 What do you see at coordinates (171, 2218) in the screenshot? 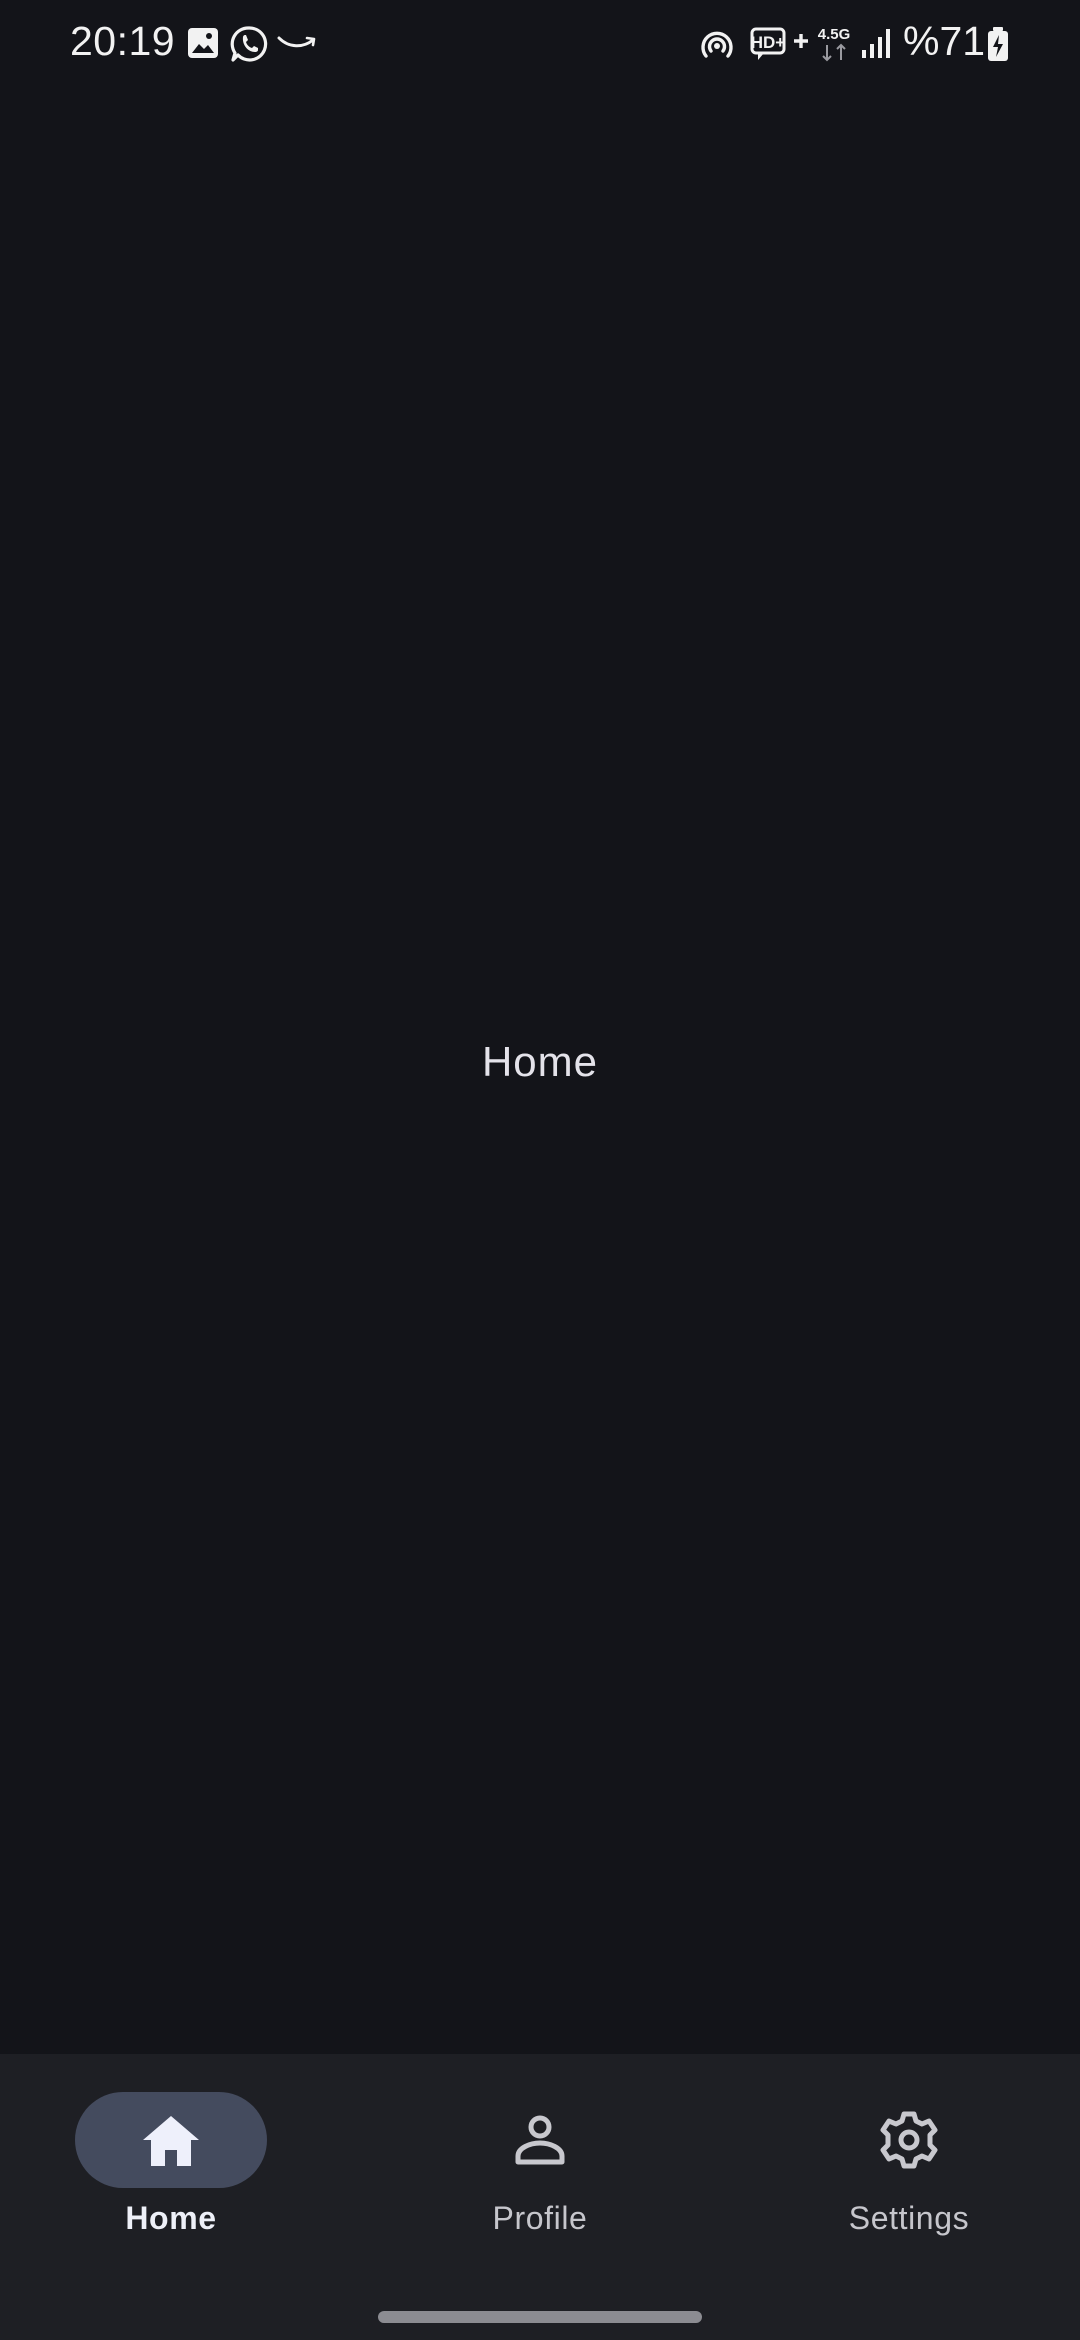
I see `nav-label-home: Home` at bounding box center [171, 2218].